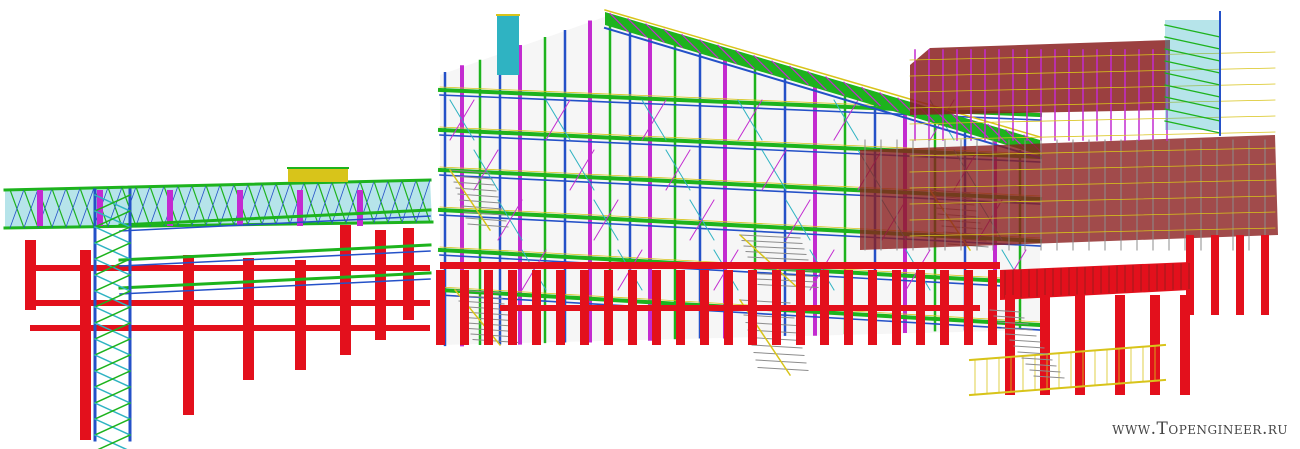  I want to click on watermark-text: www.Topengineer.ru, so click(1200, 429).